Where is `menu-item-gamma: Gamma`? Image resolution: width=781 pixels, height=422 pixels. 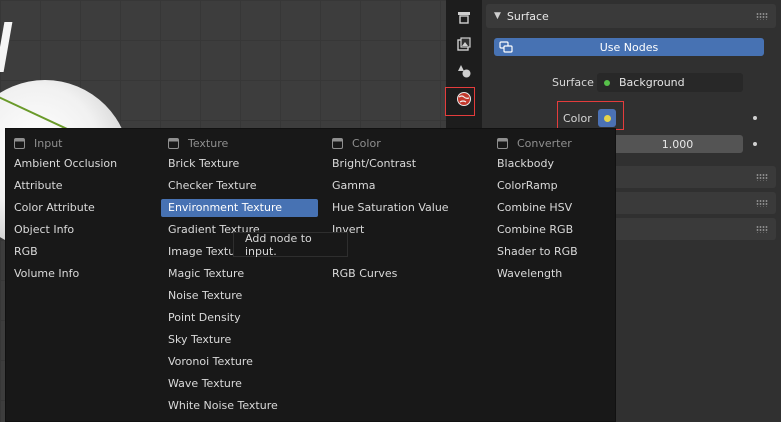 menu-item-gamma: Gamma is located at coordinates (350, 186).